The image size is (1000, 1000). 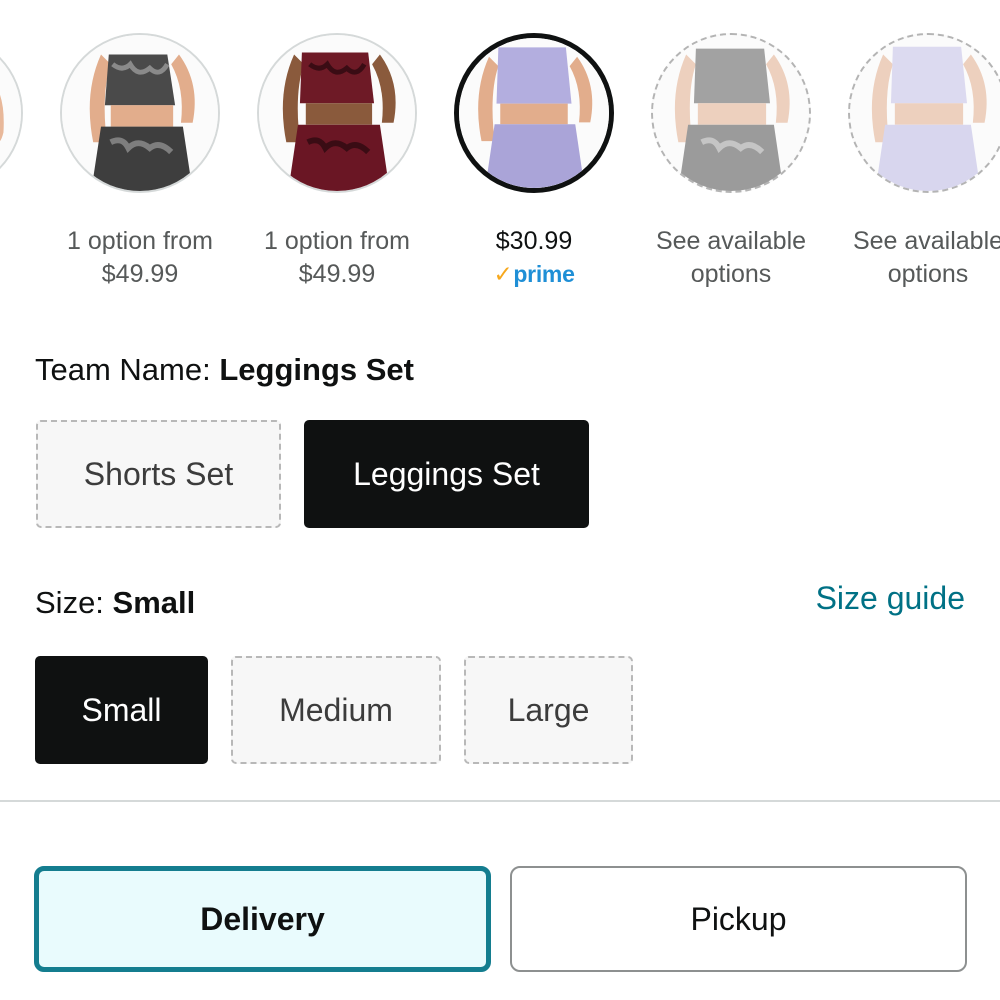 What do you see at coordinates (262, 919) in the screenshot?
I see `delivery-tab: Delivery` at bounding box center [262, 919].